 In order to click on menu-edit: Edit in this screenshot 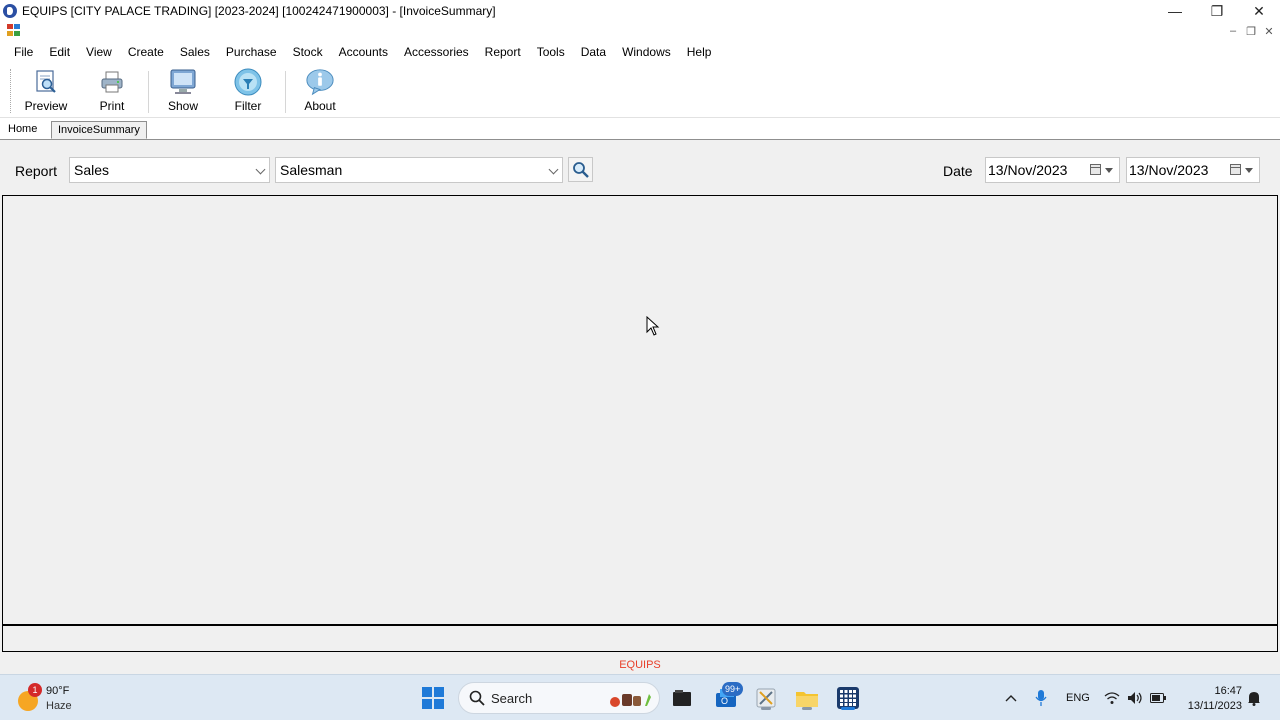, I will do `click(59, 52)`.